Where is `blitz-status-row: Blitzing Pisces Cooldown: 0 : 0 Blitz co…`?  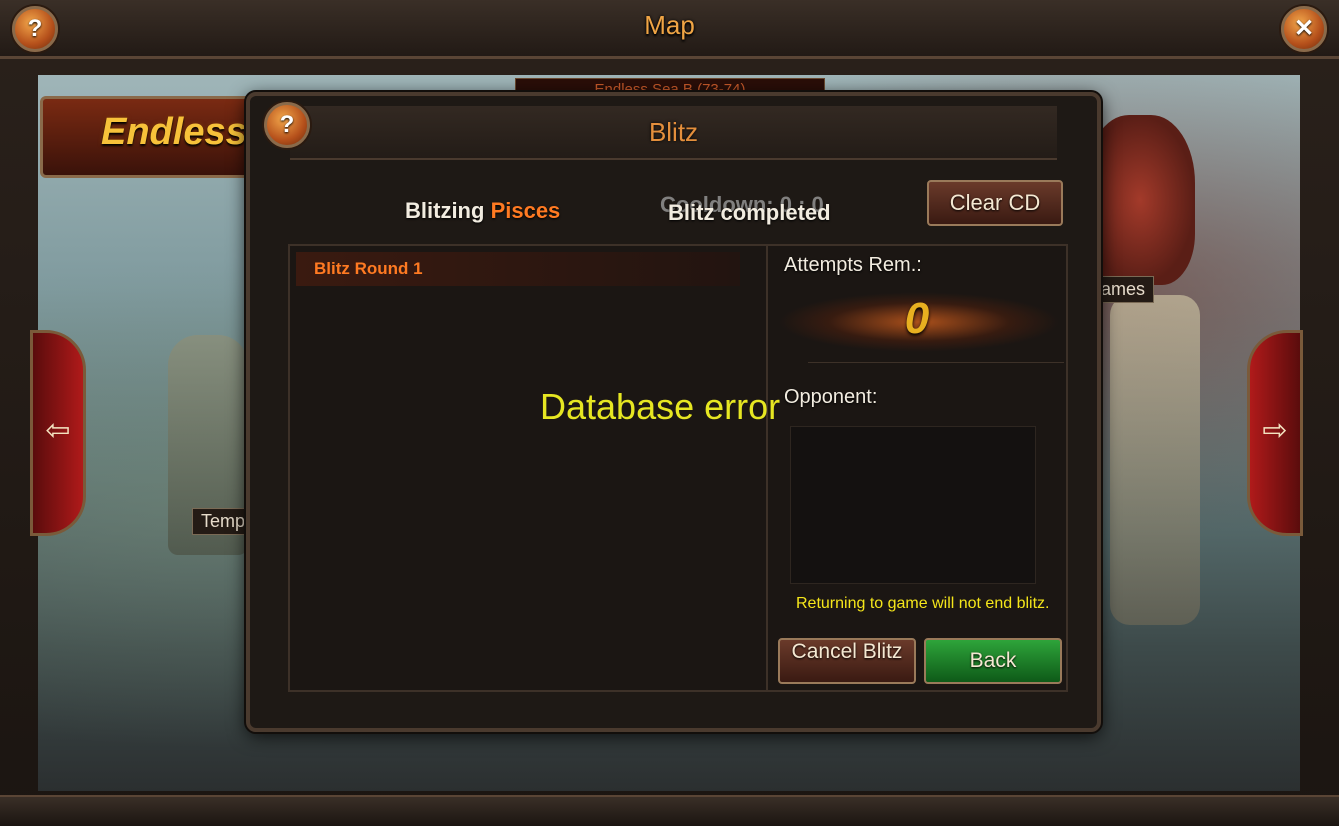 blitz-status-row: Blitzing Pisces Cooldown: 0 : 0 Blitz co… is located at coordinates (670, 204).